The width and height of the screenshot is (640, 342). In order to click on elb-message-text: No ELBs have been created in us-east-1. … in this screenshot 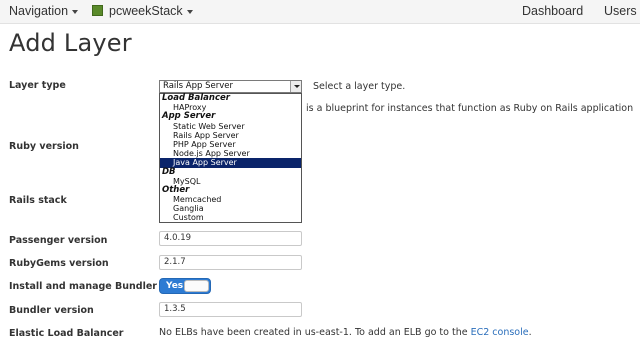, I will do `click(315, 332)`.